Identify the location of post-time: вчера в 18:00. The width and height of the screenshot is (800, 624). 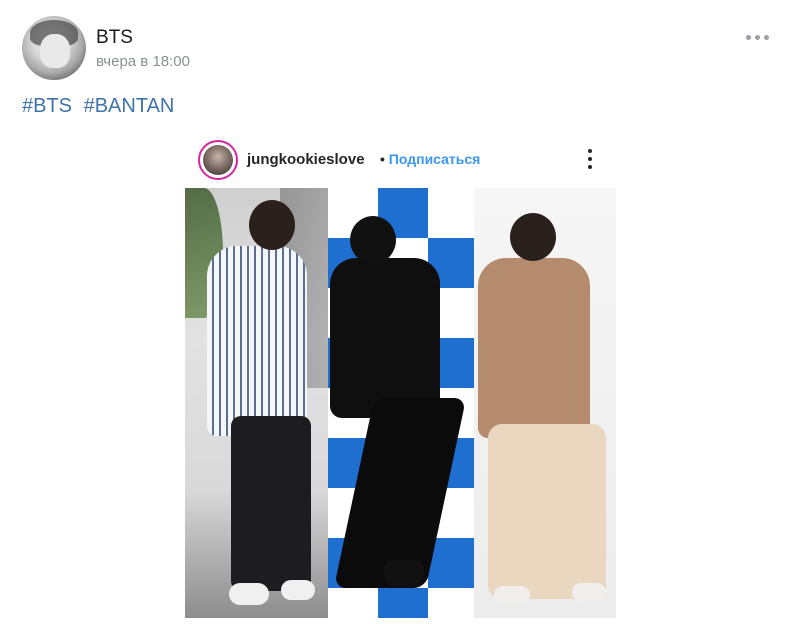
(143, 61).